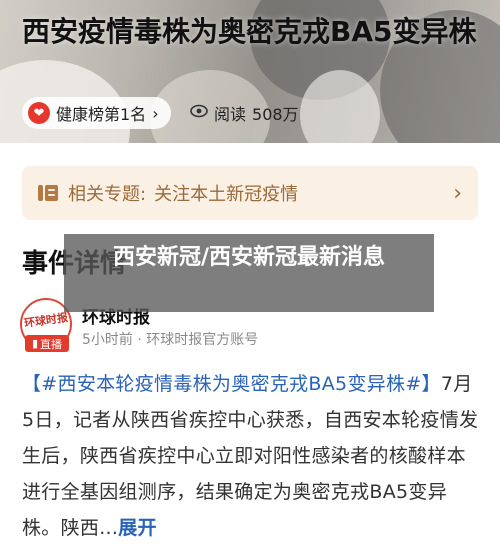  I want to click on live-badge: ▮ 直播, so click(47, 343).